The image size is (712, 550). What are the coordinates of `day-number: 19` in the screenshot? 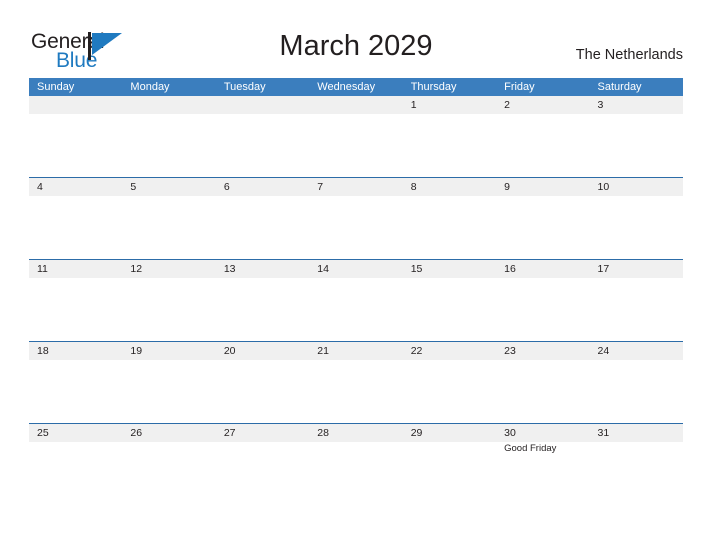 It's located at (136, 351).